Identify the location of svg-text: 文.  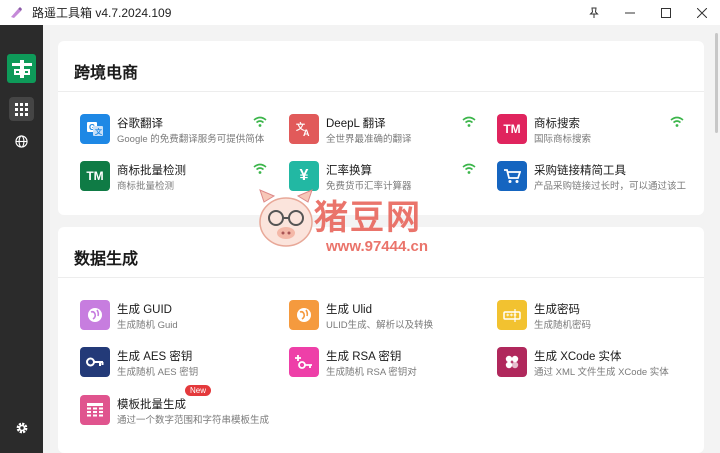
(99, 131).